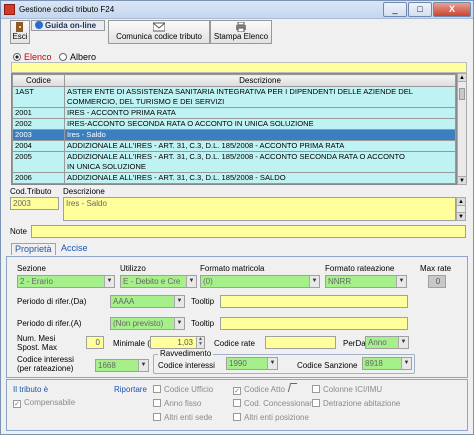  Describe the element at coordinates (259, 209) in the screenshot. I see `descrizione-field: Ires - Saldo` at that location.